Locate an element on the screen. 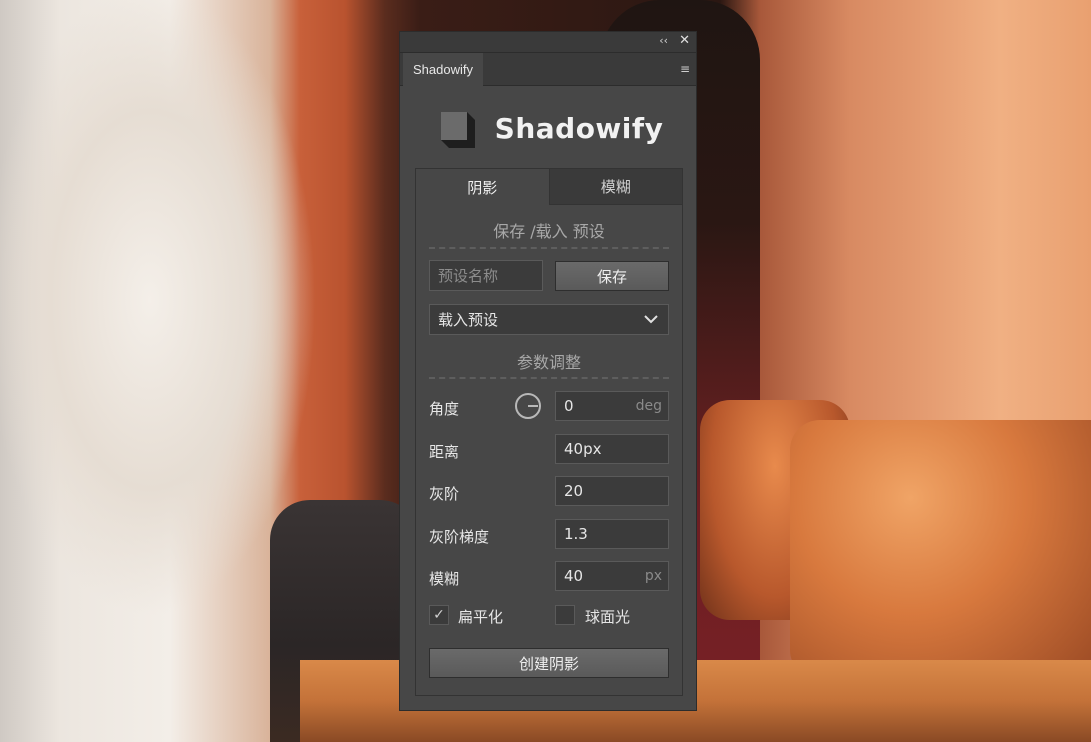 The image size is (1091, 742). load-preset-value: 载入预设 is located at coordinates (468, 320).